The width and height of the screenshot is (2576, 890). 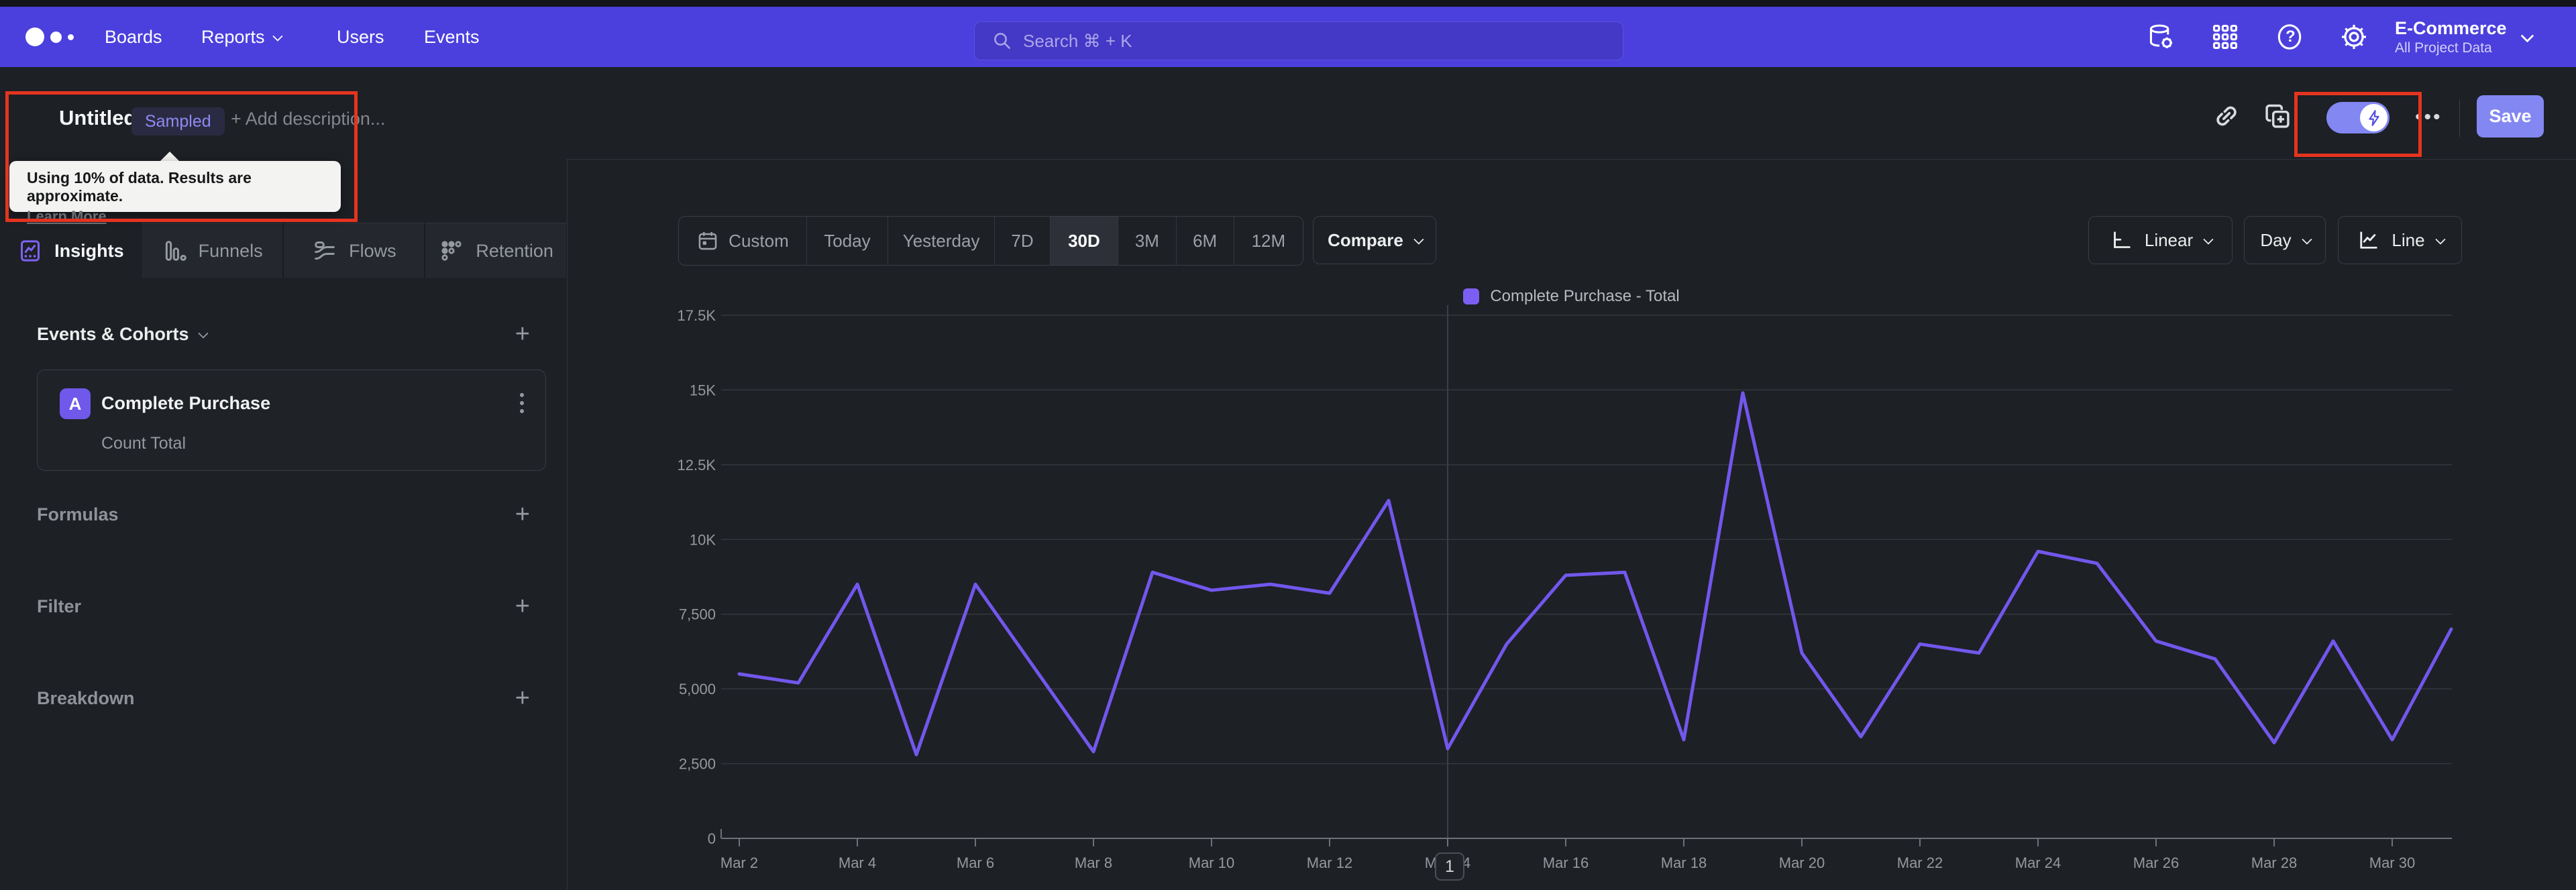 What do you see at coordinates (707, 240) in the screenshot?
I see `calendar-icon` at bounding box center [707, 240].